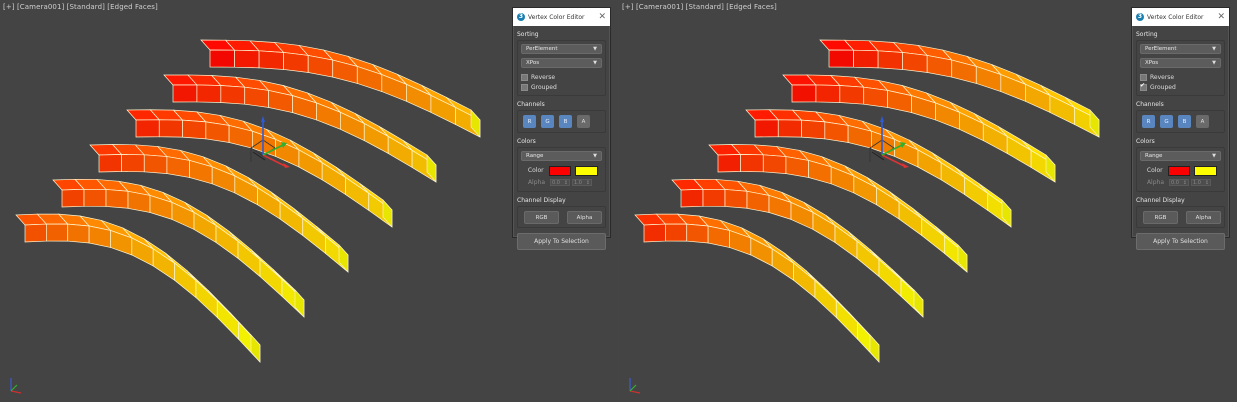 This screenshot has width=1237, height=402. I want to click on world-axis-icon, so click(635, 386).